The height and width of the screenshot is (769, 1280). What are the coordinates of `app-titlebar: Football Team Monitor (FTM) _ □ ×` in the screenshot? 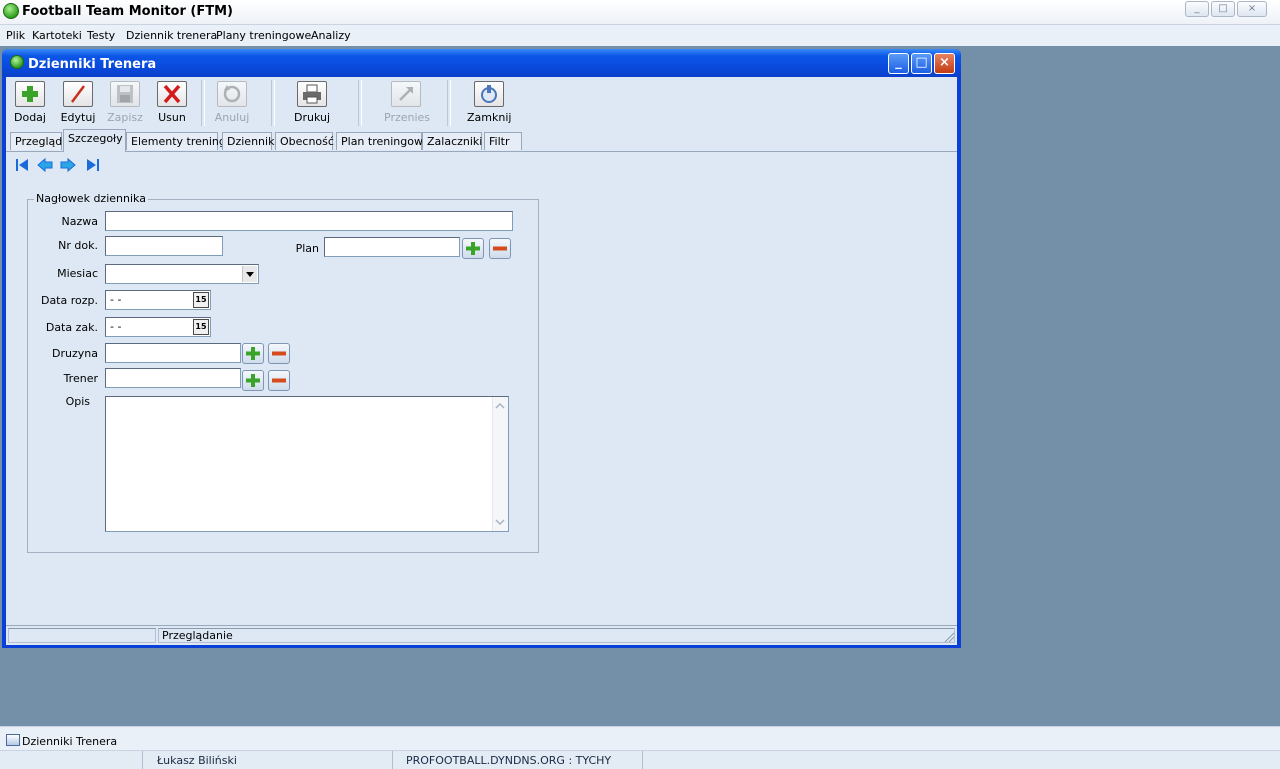 It's located at (640, 12).